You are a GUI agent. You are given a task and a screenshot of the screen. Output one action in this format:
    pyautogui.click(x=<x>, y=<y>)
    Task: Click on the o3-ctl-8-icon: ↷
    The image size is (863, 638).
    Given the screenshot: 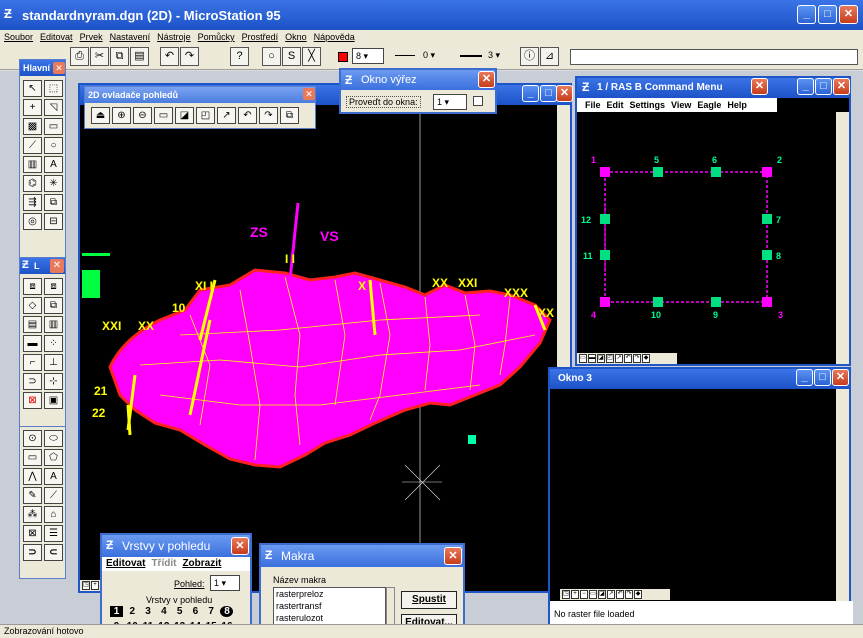 What is the action you would take?
    pyautogui.click(x=629, y=594)
    